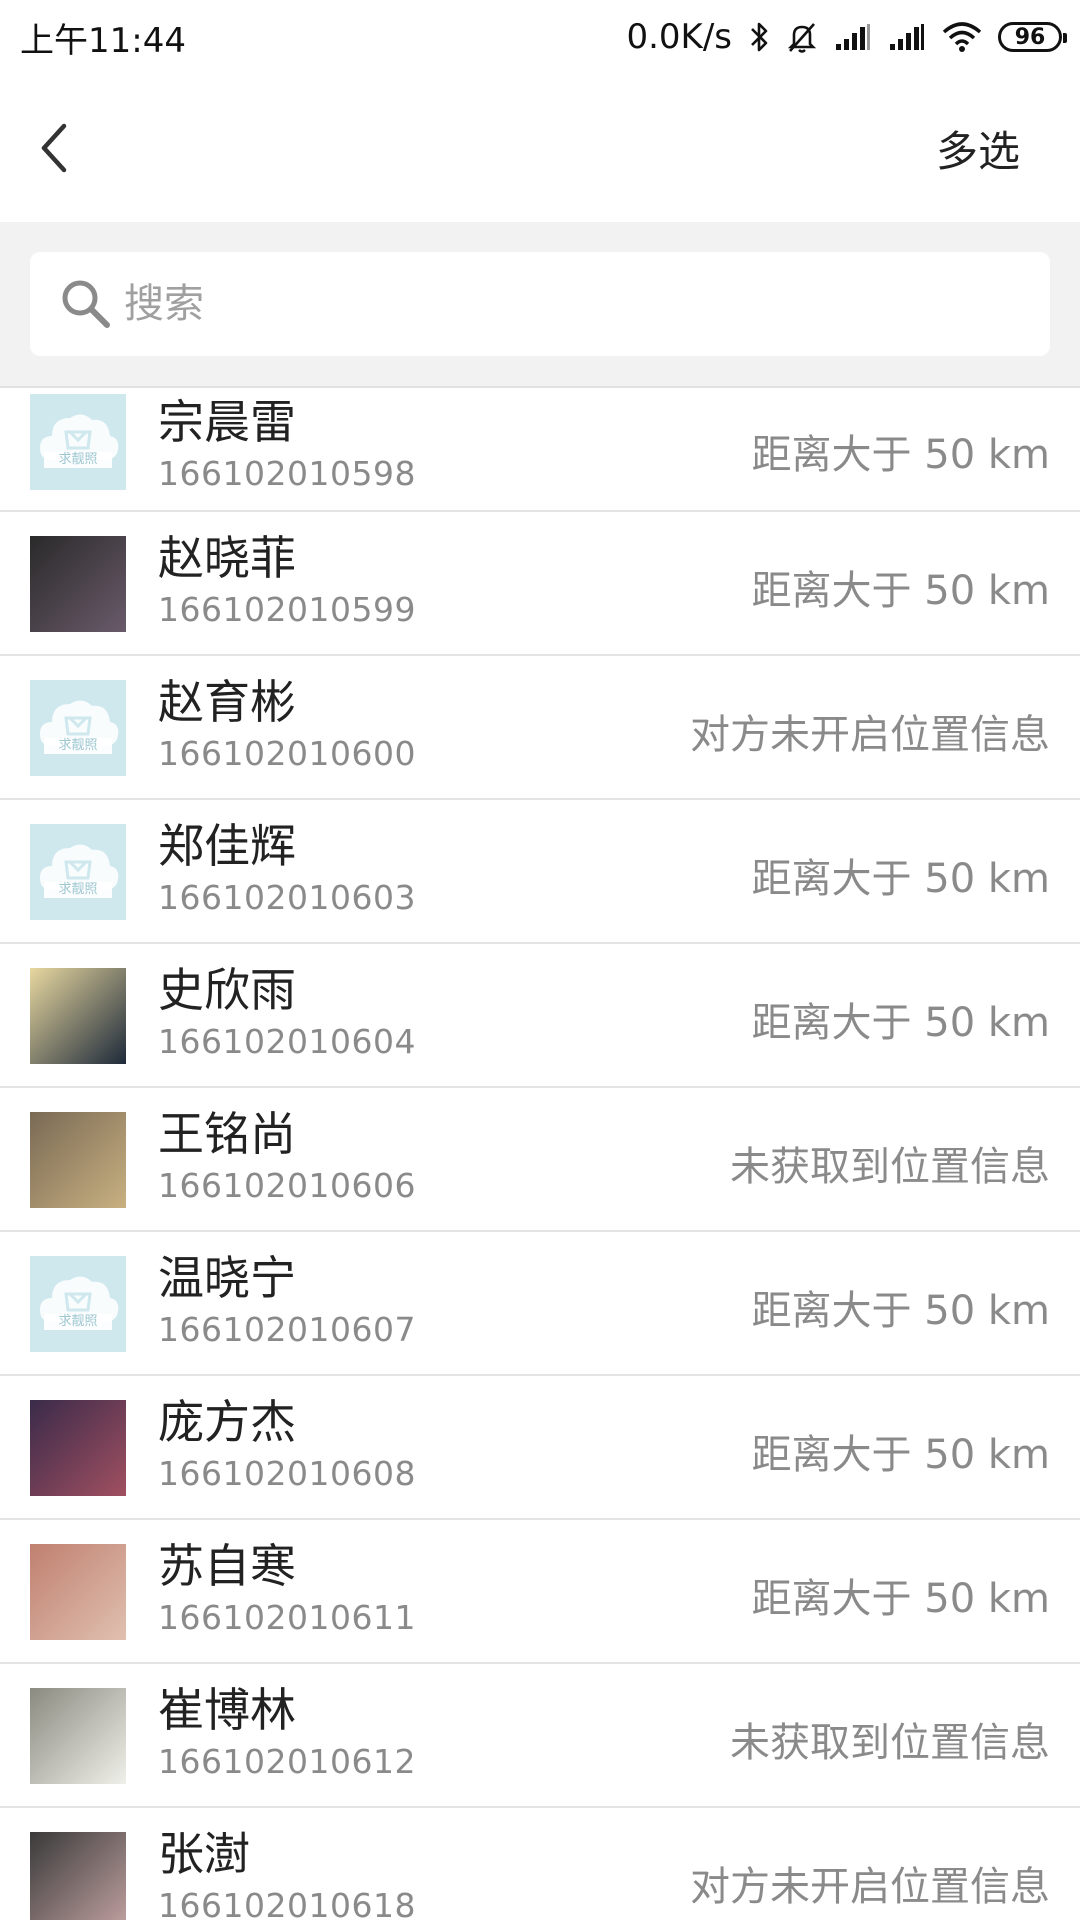 This screenshot has height=1920, width=1080. I want to click on contact-student-id: 166102010598, so click(287, 473).